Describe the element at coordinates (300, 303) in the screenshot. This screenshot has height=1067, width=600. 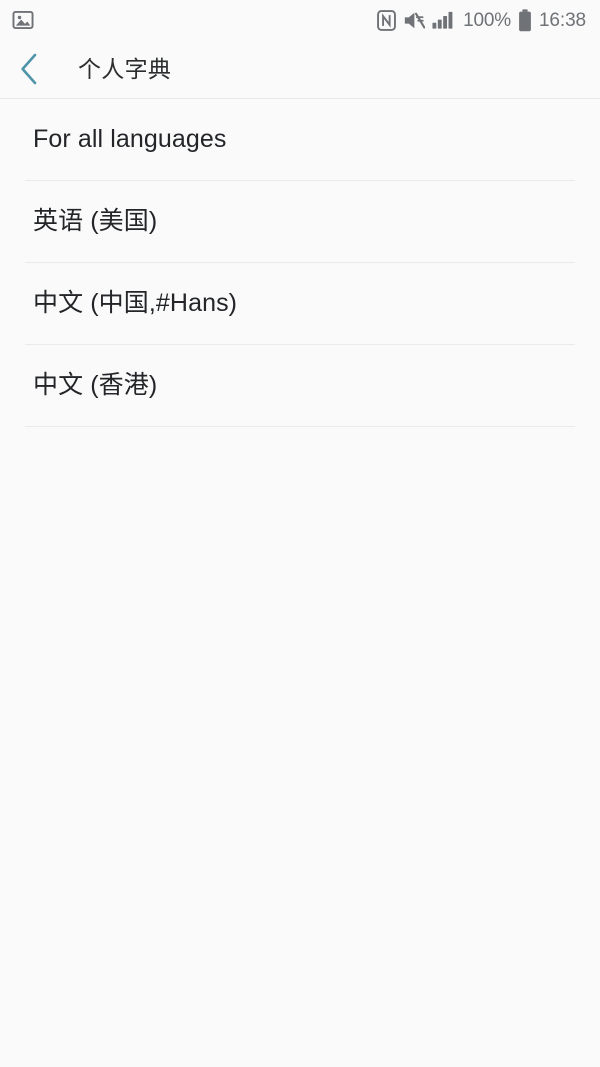
I see `list-item-chinese-cn-hans: 中文 (中国,#Hans)` at that location.